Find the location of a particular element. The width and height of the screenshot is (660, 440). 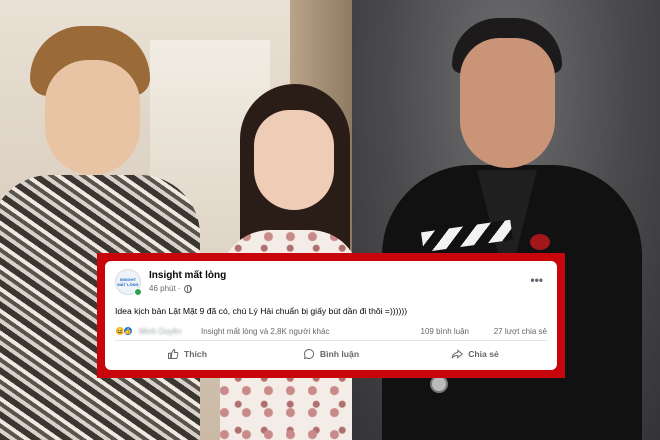

share-button: Chia sẻ is located at coordinates (475, 354).